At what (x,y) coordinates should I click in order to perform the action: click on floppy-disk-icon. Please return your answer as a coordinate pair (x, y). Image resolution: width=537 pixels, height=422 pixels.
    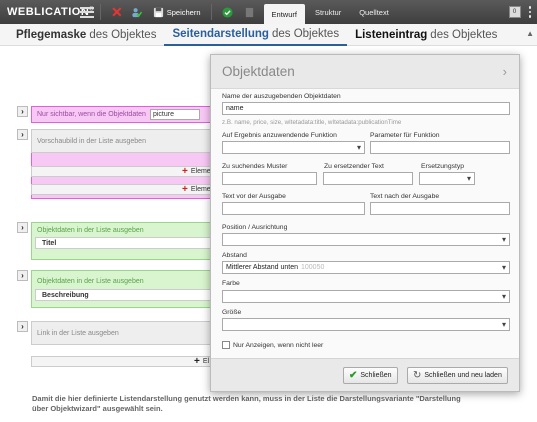
    Looking at the image, I should click on (158, 12).